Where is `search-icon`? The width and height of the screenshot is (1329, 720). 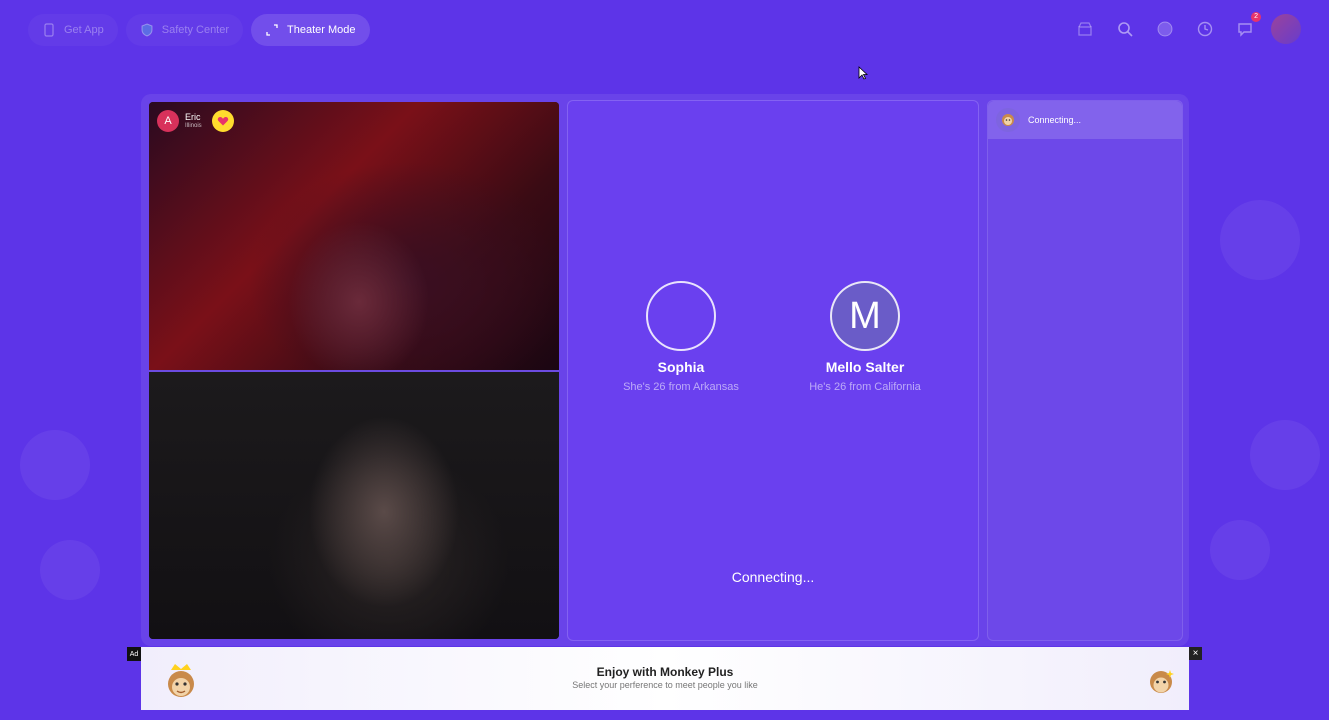
search-icon is located at coordinates (1125, 29).